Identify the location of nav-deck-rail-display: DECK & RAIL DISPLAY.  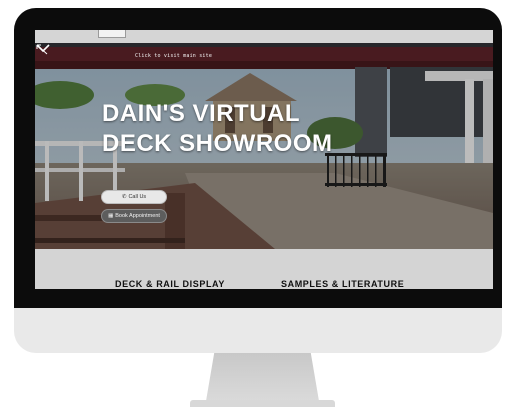
(170, 284).